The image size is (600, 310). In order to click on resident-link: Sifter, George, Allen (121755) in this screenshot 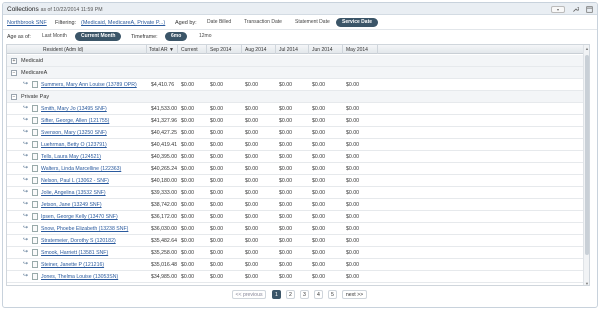, I will do `click(75, 121)`.